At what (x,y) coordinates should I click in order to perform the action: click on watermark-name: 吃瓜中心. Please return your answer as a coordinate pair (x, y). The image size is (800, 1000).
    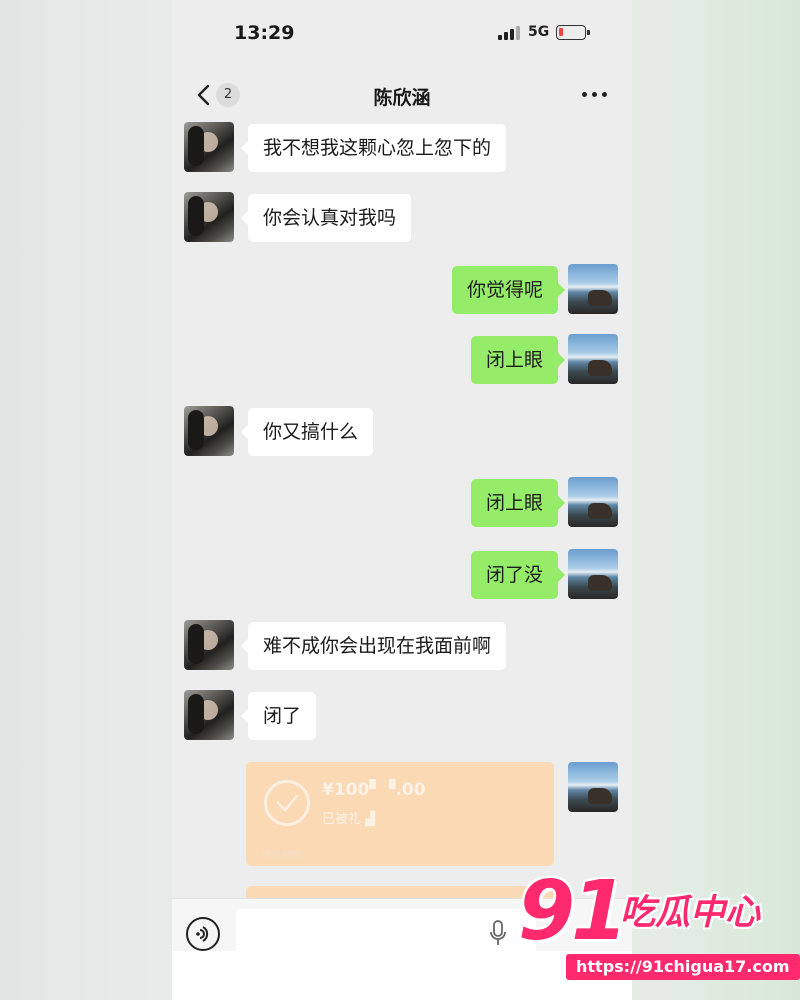
    Looking at the image, I should click on (690, 913).